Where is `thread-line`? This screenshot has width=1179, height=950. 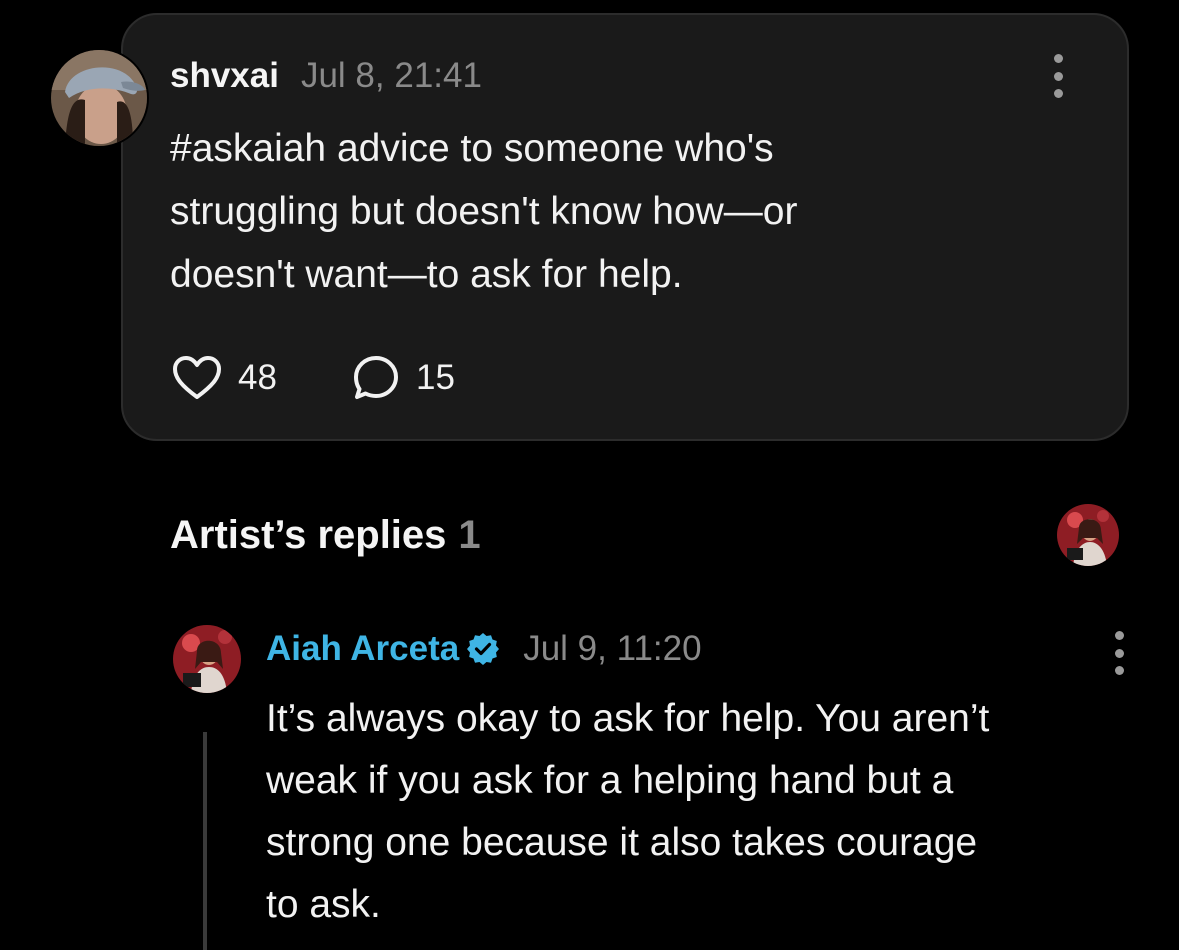
thread-line is located at coordinates (205, 841).